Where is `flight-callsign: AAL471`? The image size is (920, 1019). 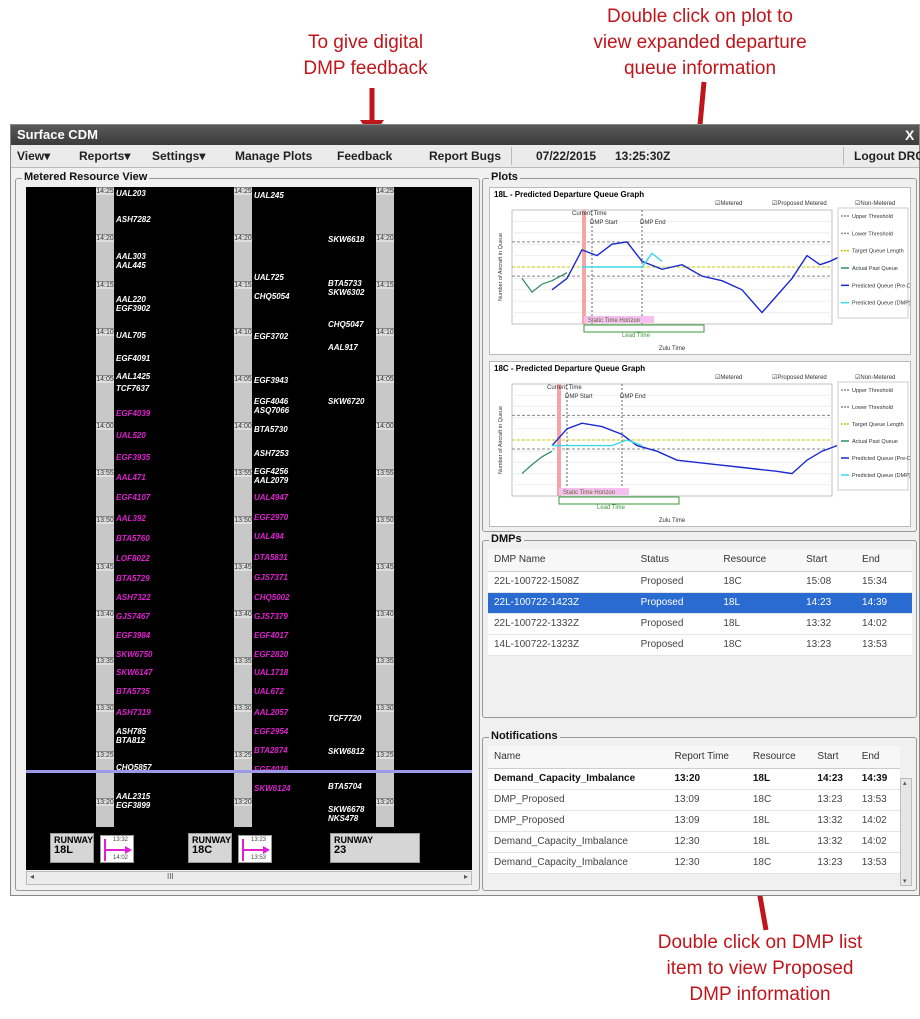 flight-callsign: AAL471 is located at coordinates (131, 477).